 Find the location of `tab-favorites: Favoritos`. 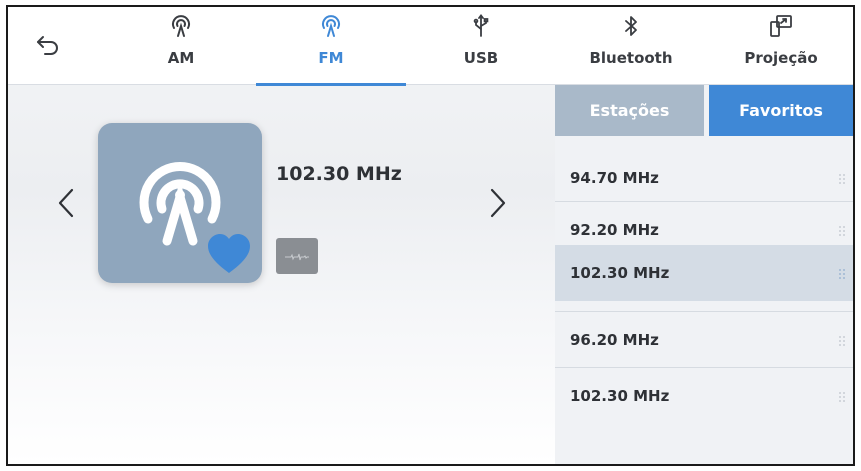

tab-favorites: Favoritos is located at coordinates (781, 110).